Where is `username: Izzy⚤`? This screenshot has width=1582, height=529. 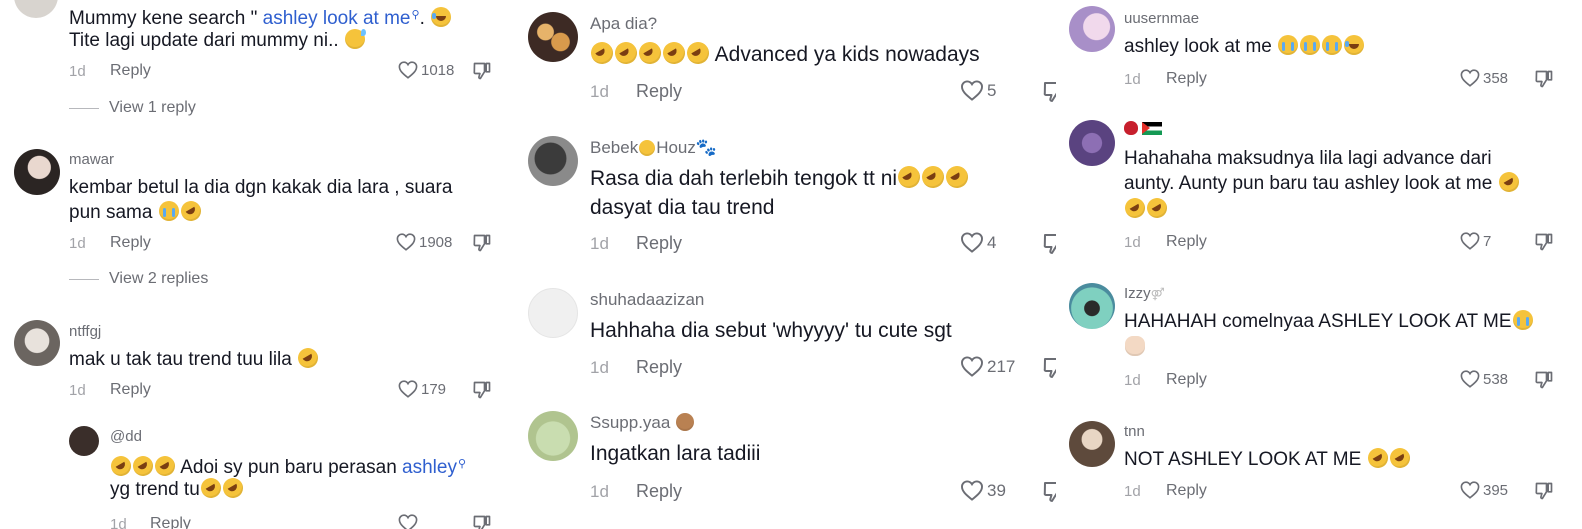
username: Izzy⚤ is located at coordinates (1144, 293).